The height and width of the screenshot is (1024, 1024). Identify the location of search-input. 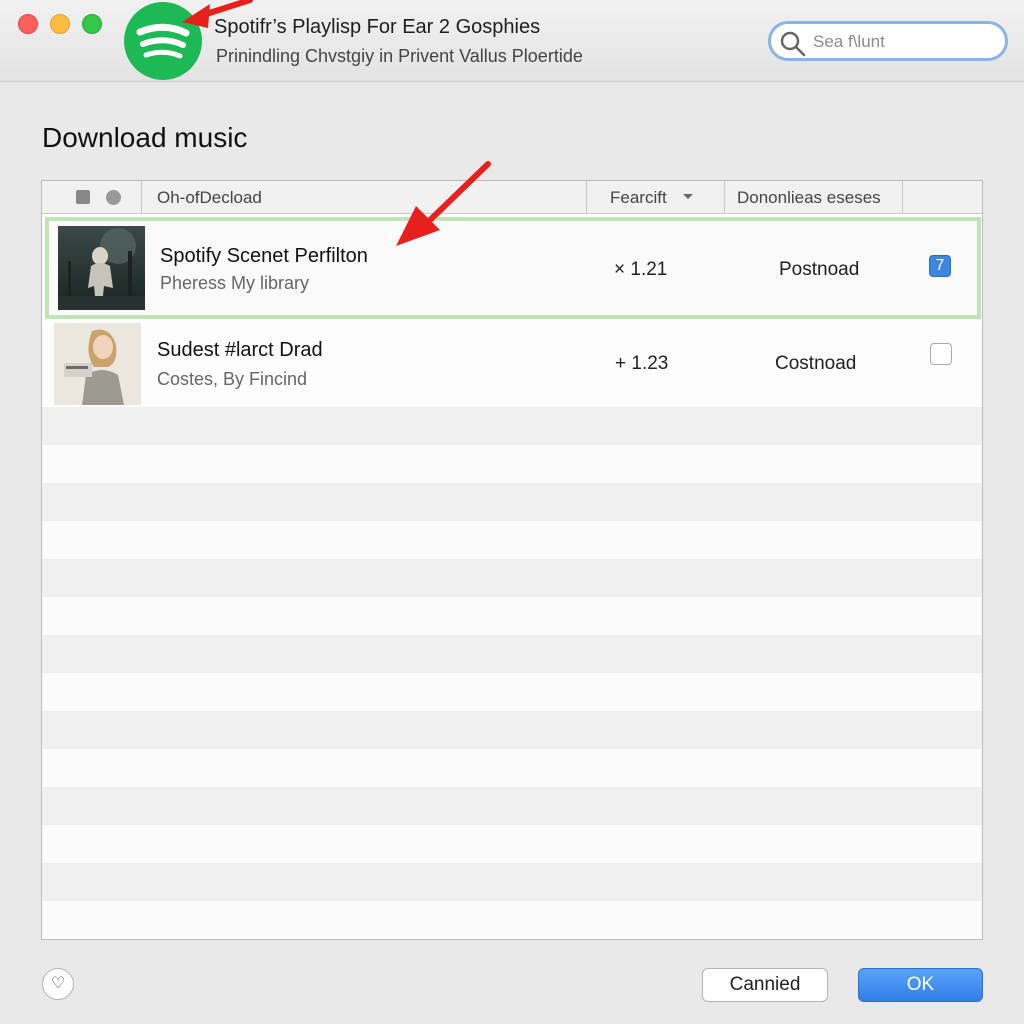
(903, 42).